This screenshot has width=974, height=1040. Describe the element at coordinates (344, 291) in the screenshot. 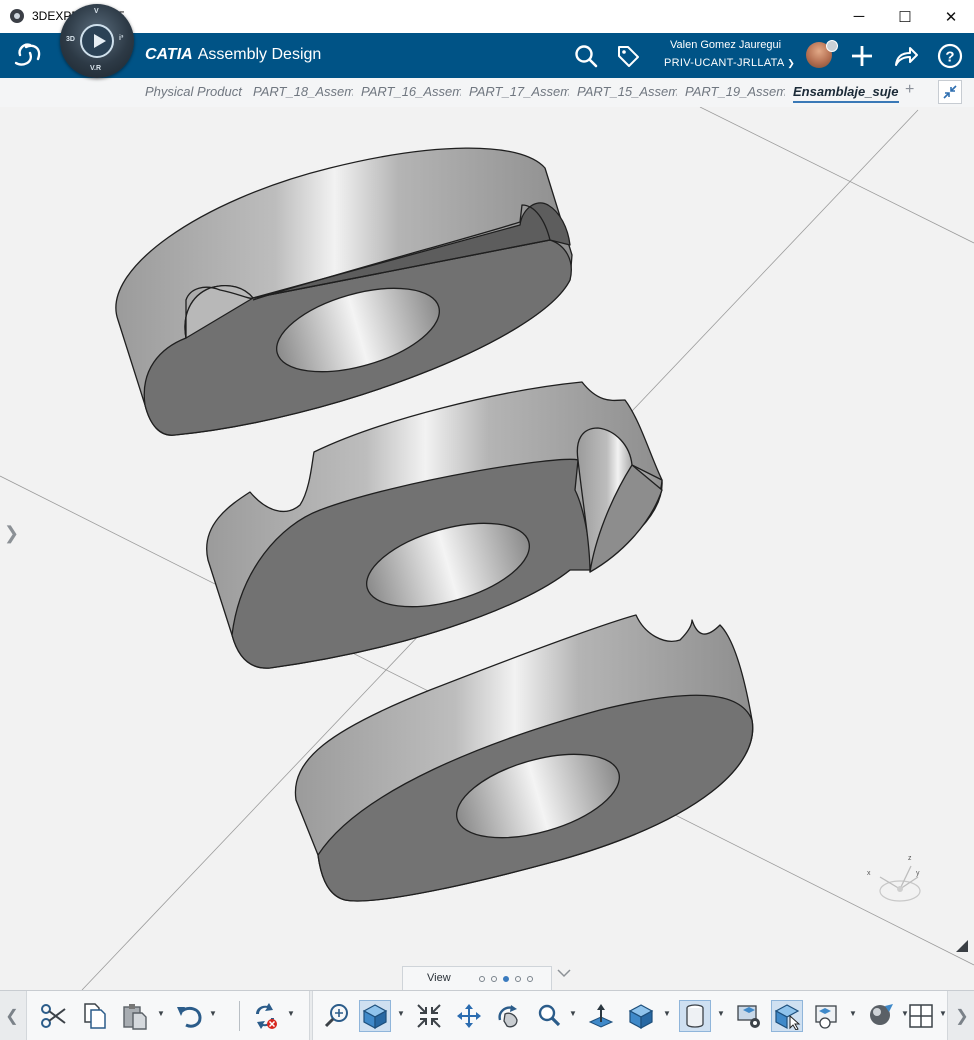

I see `top-ring` at that location.